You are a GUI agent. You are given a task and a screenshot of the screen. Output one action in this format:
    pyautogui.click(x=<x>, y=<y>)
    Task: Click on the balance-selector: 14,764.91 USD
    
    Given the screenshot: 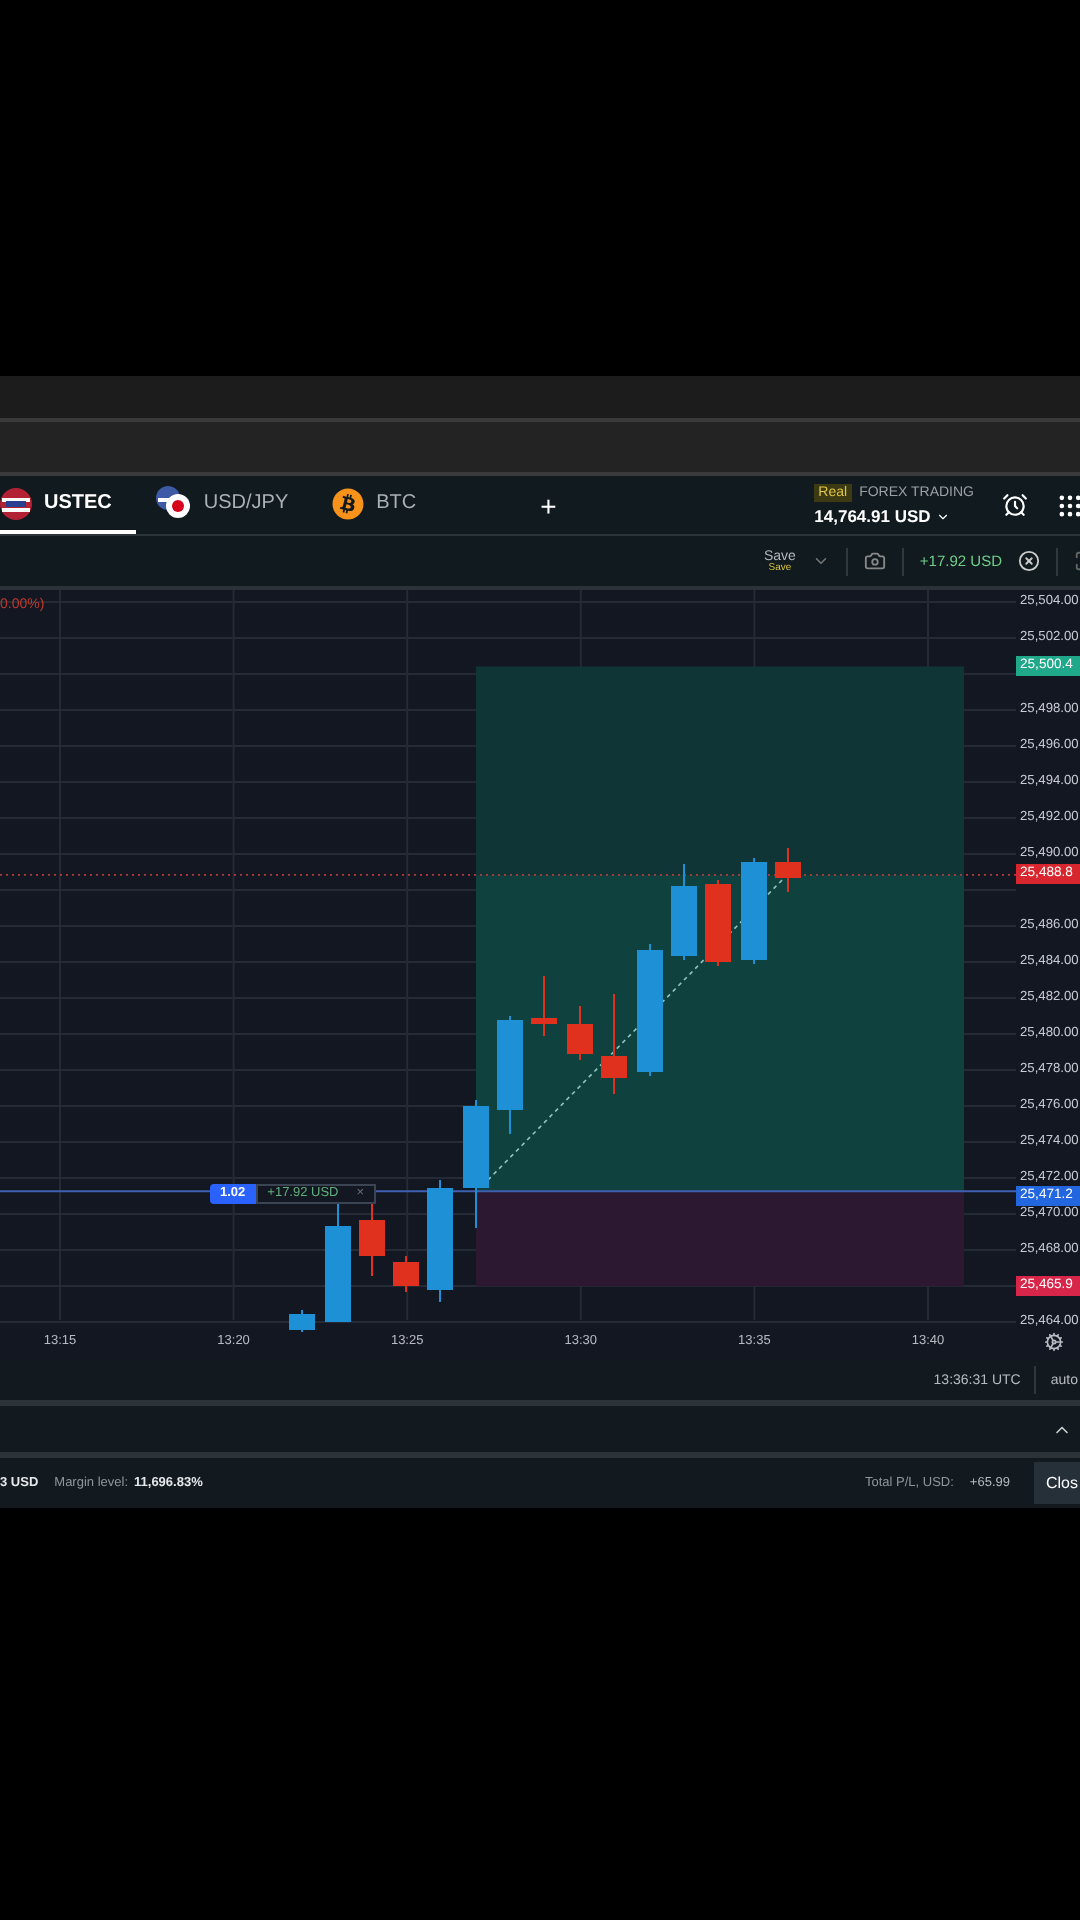 What is the action you would take?
    pyautogui.click(x=894, y=516)
    